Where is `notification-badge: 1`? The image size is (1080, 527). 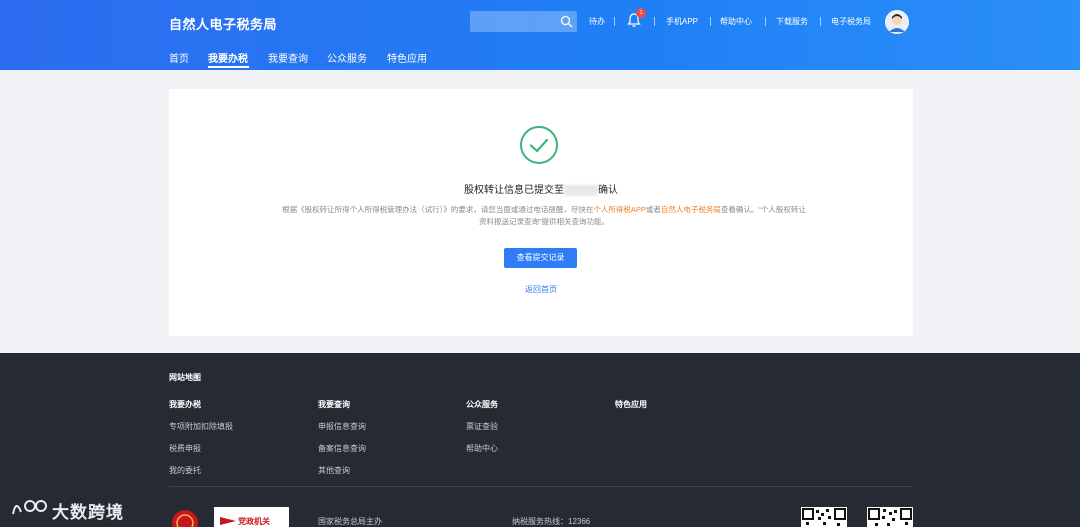 notification-badge: 1 is located at coordinates (641, 13).